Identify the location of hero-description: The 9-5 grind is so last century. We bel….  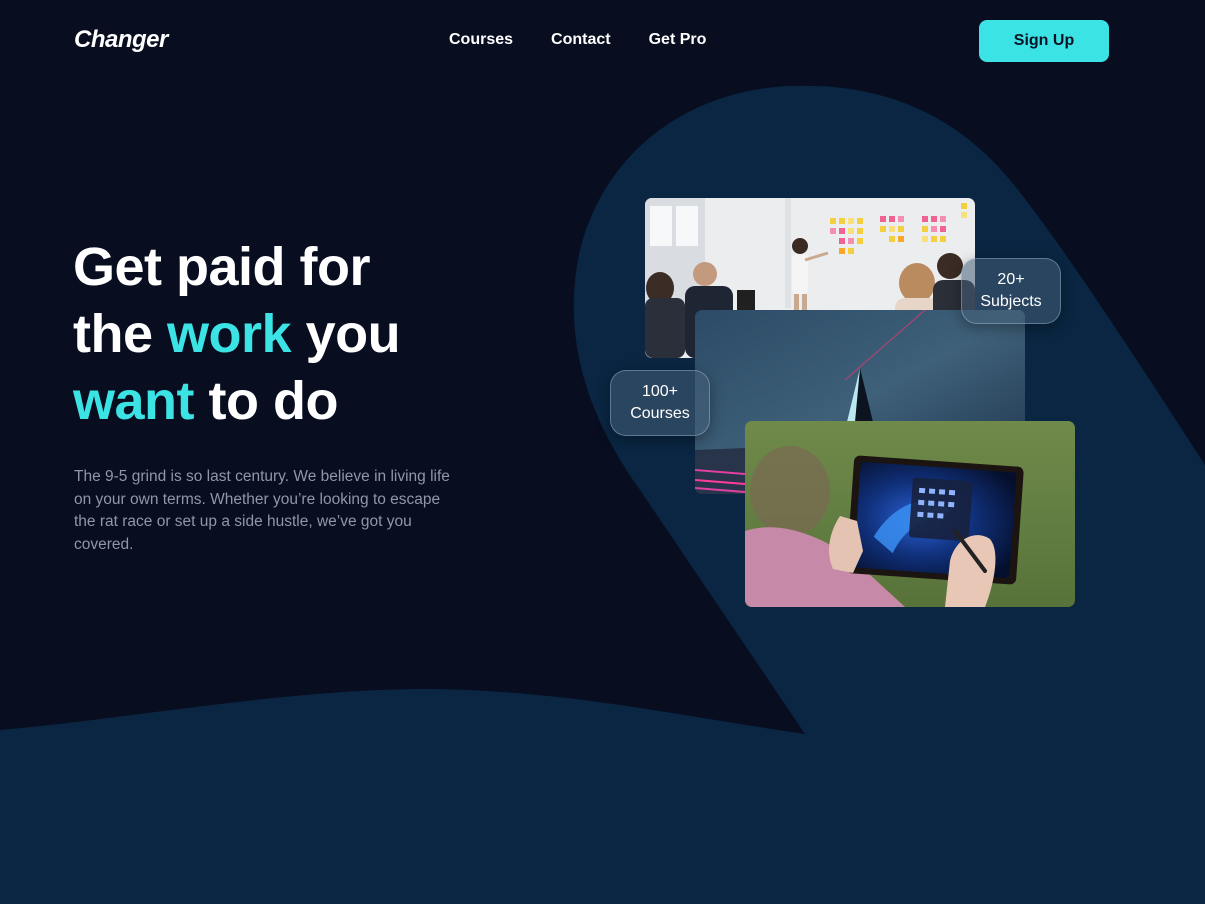
(262, 510).